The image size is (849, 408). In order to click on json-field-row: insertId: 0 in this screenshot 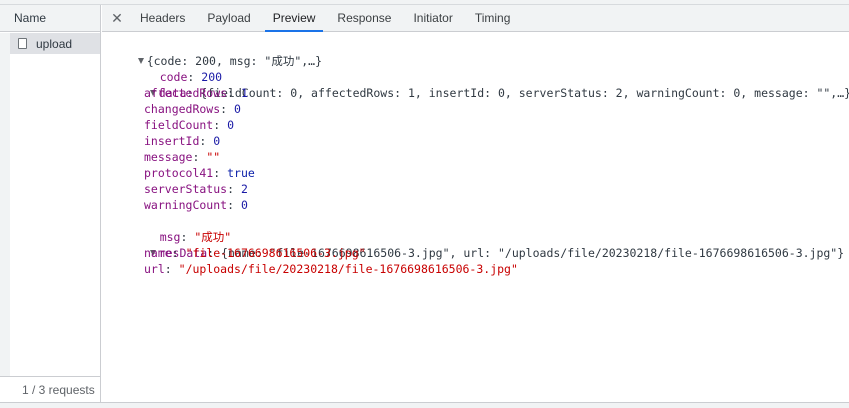, I will do `click(182, 141)`.